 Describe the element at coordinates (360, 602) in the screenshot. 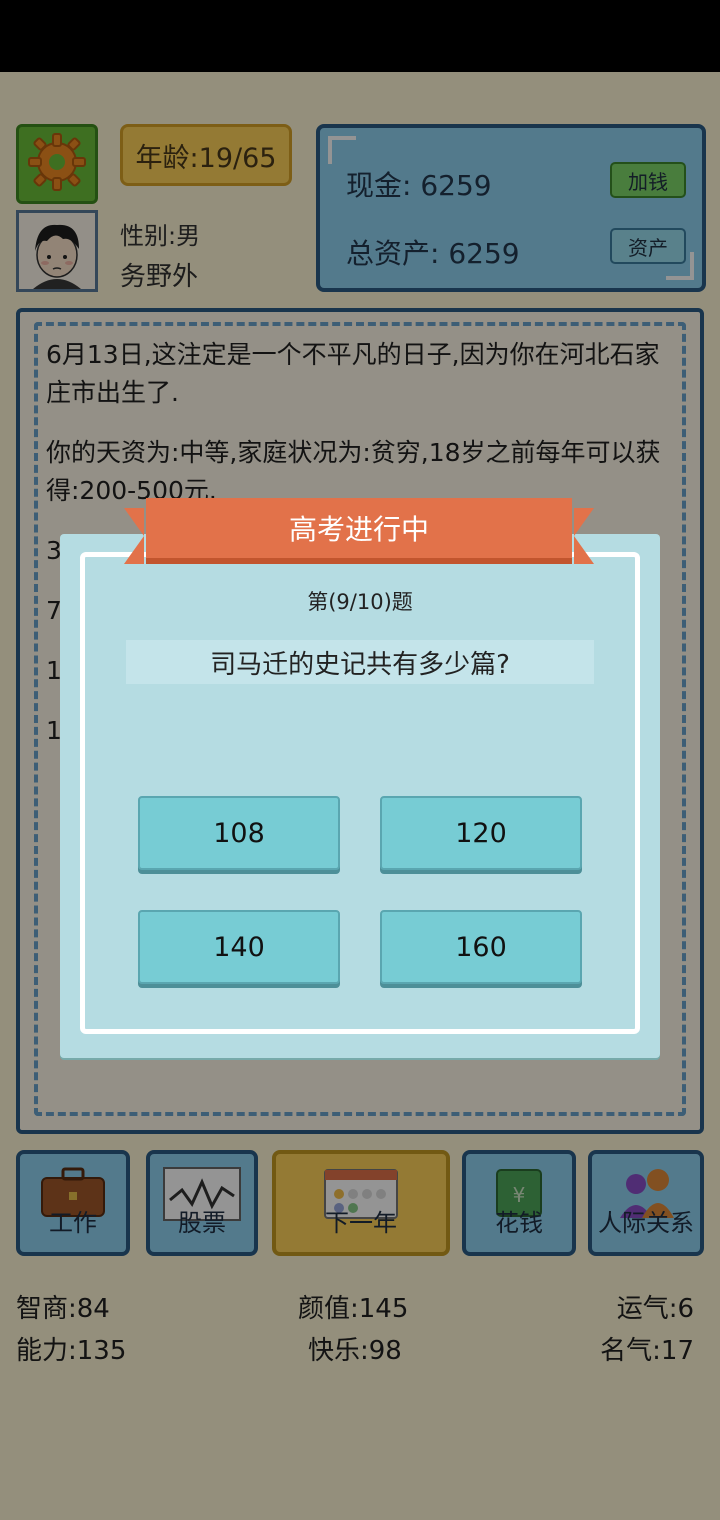

I see `question-number: 第(9/10)题` at that location.